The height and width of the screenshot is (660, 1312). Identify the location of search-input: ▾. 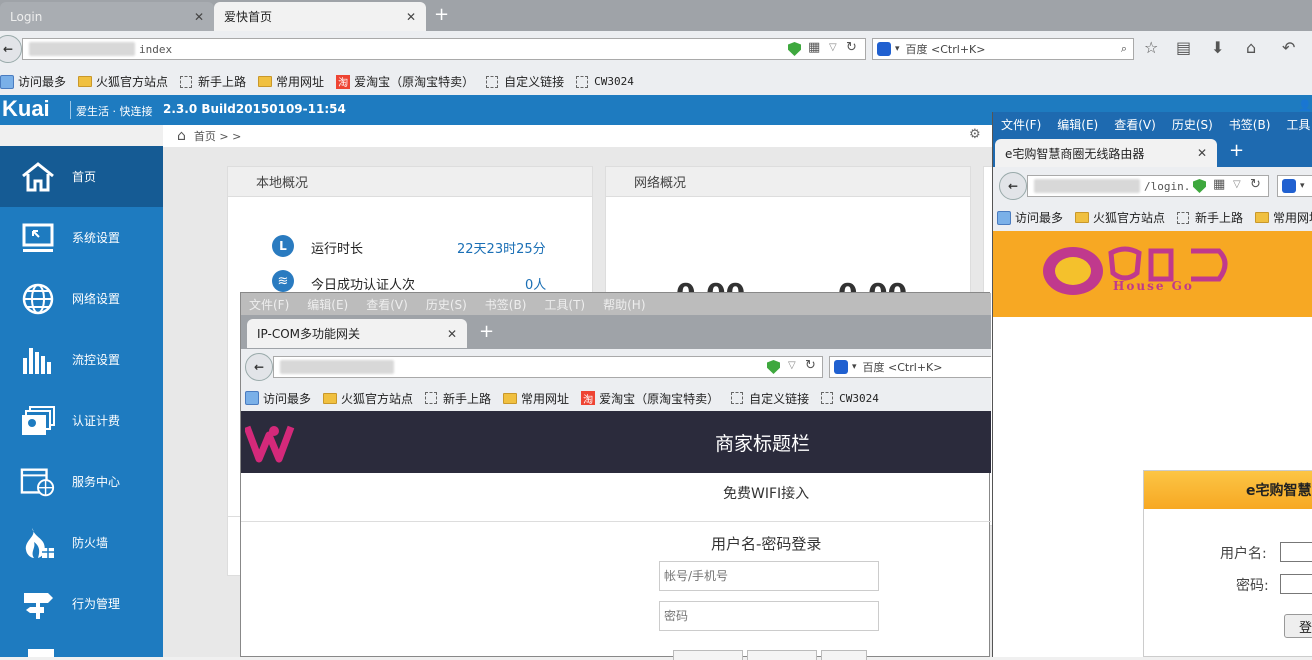
(1294, 186).